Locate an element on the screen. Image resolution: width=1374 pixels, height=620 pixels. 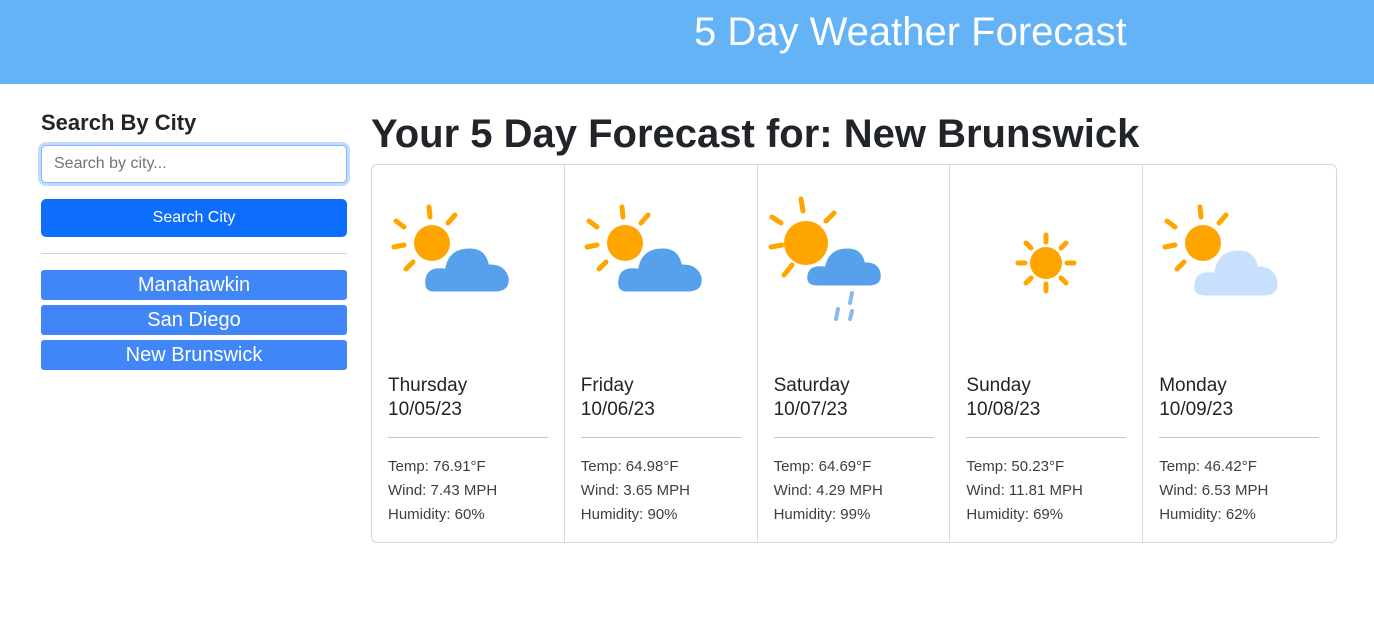
page-title: 5 Day Weather Forecast is located at coordinates (910, 32).